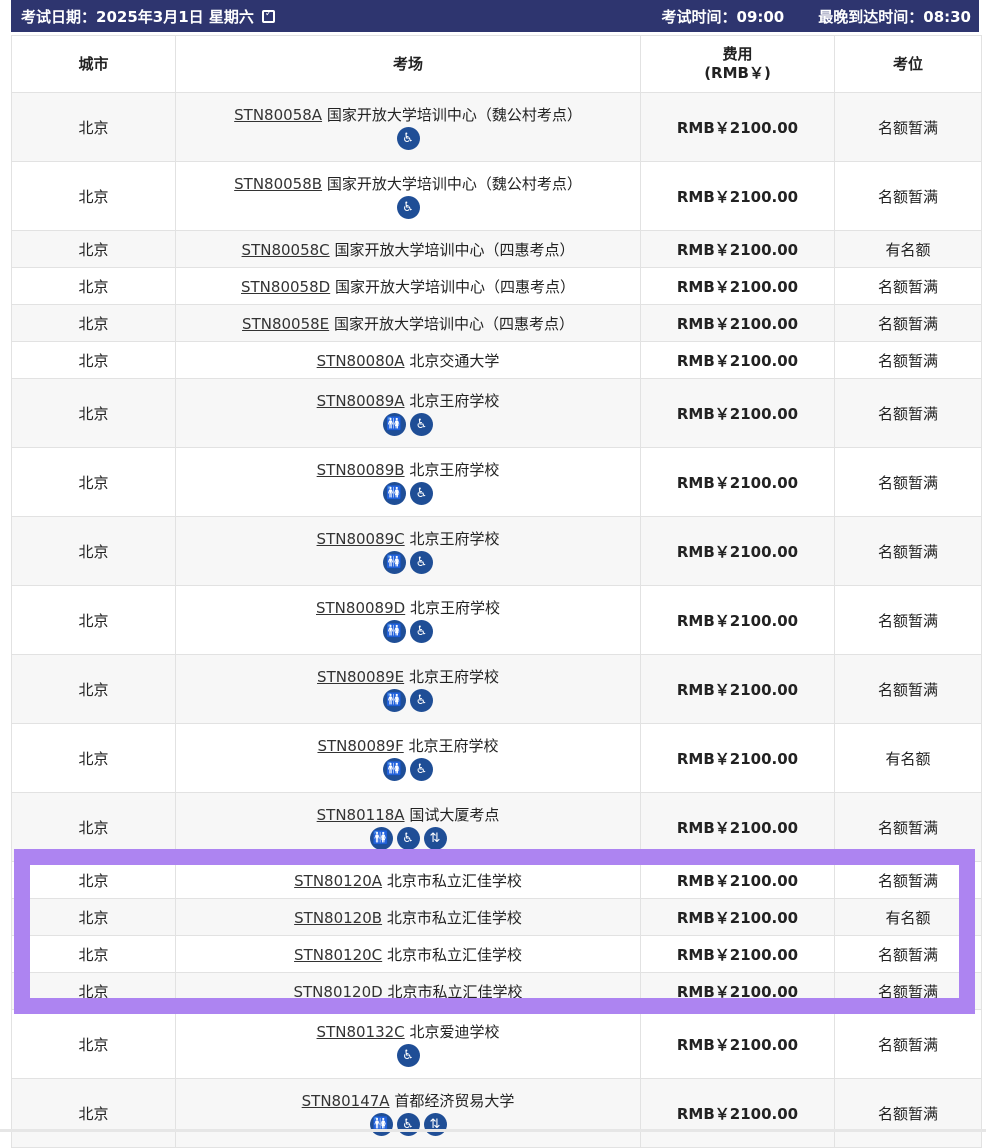 The image size is (986, 1148). I want to click on center-code-link: STN80089B, so click(361, 470).